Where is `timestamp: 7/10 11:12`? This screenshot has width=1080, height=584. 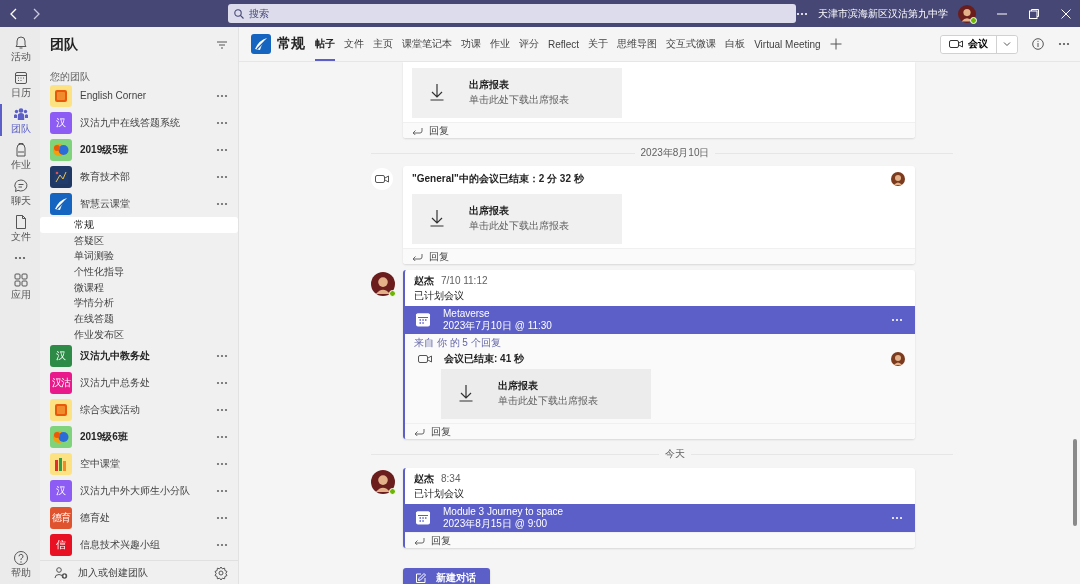
timestamp: 7/10 11:12 is located at coordinates (464, 280).